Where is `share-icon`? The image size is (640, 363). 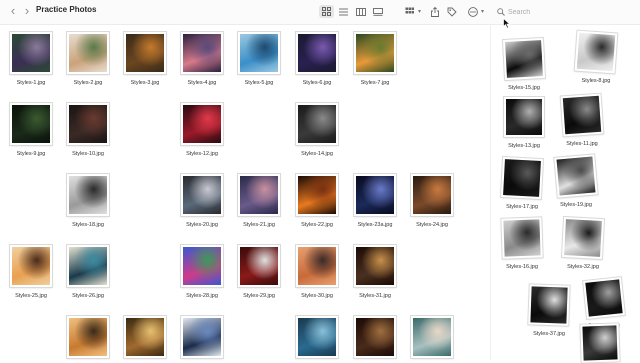
share-icon is located at coordinates (434, 11).